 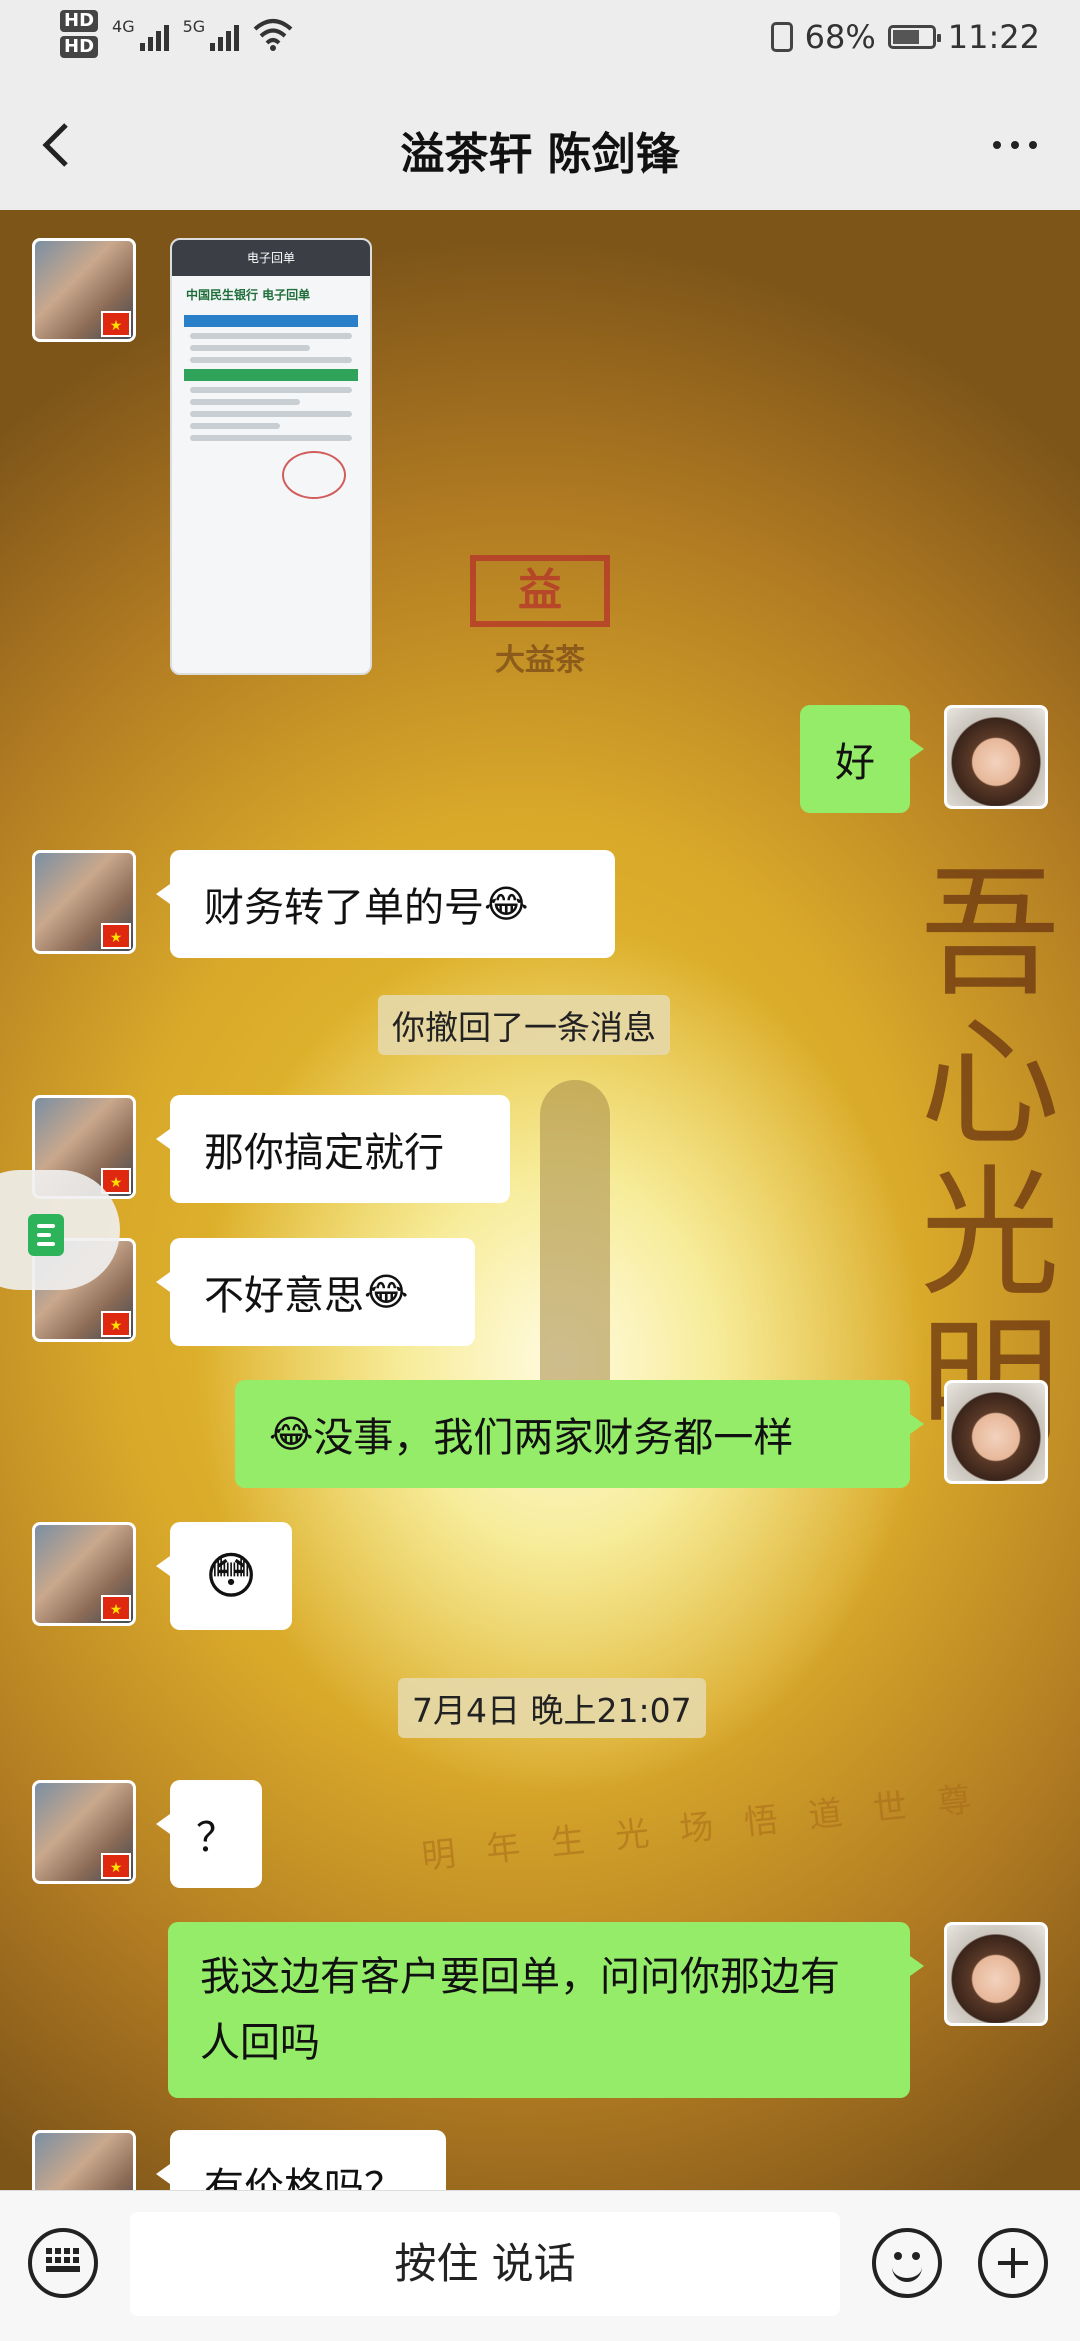 I want to click on recalled-notice: 你撤回了一条消息, so click(x=524, y=1025).